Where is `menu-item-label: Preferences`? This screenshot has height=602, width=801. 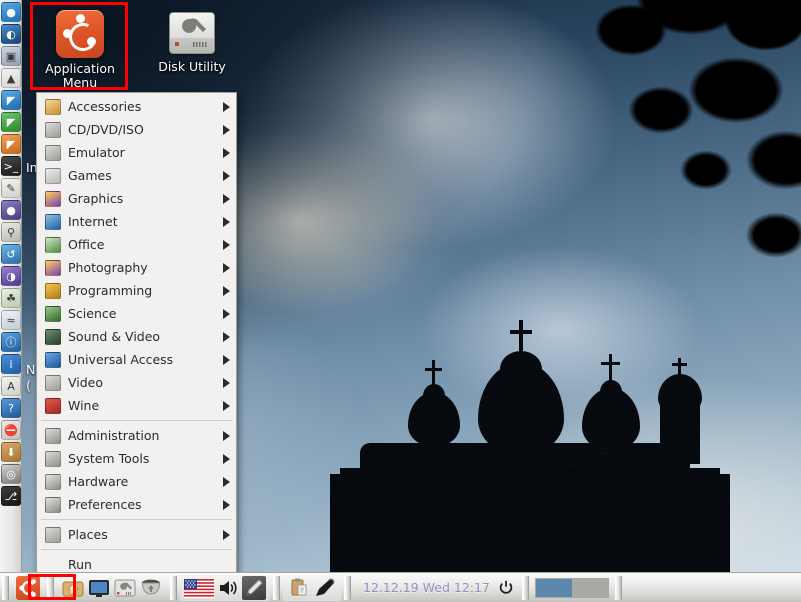 menu-item-label: Preferences is located at coordinates (105, 504).